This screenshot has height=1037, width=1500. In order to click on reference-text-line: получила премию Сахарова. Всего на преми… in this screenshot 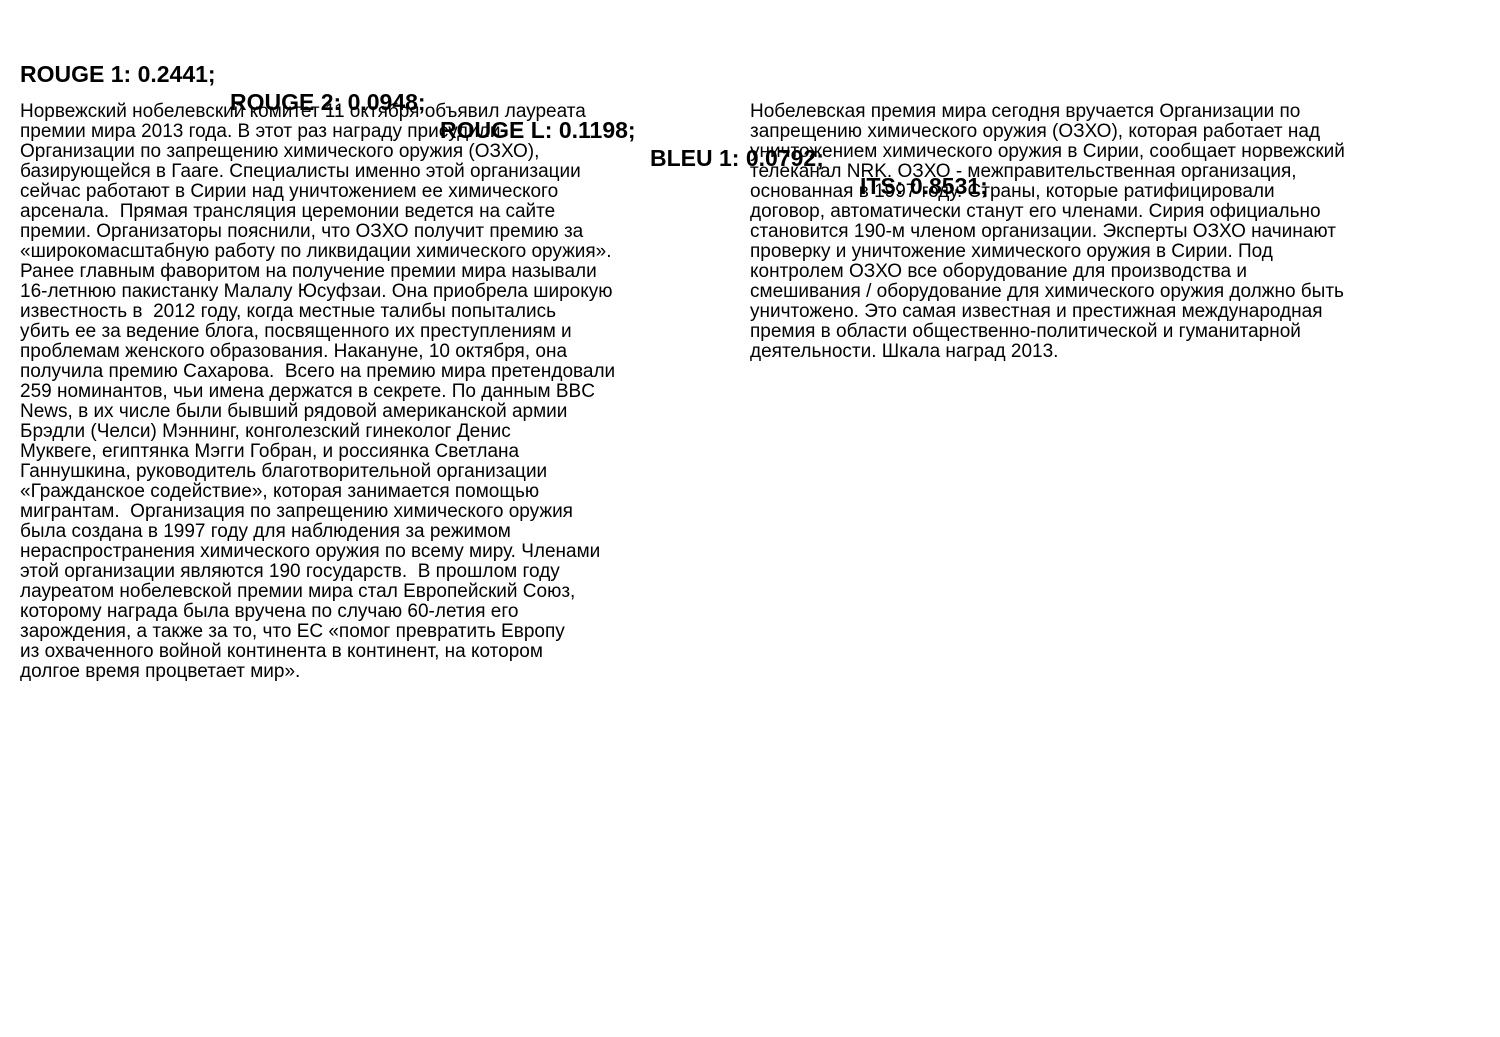, I will do `click(318, 371)`.